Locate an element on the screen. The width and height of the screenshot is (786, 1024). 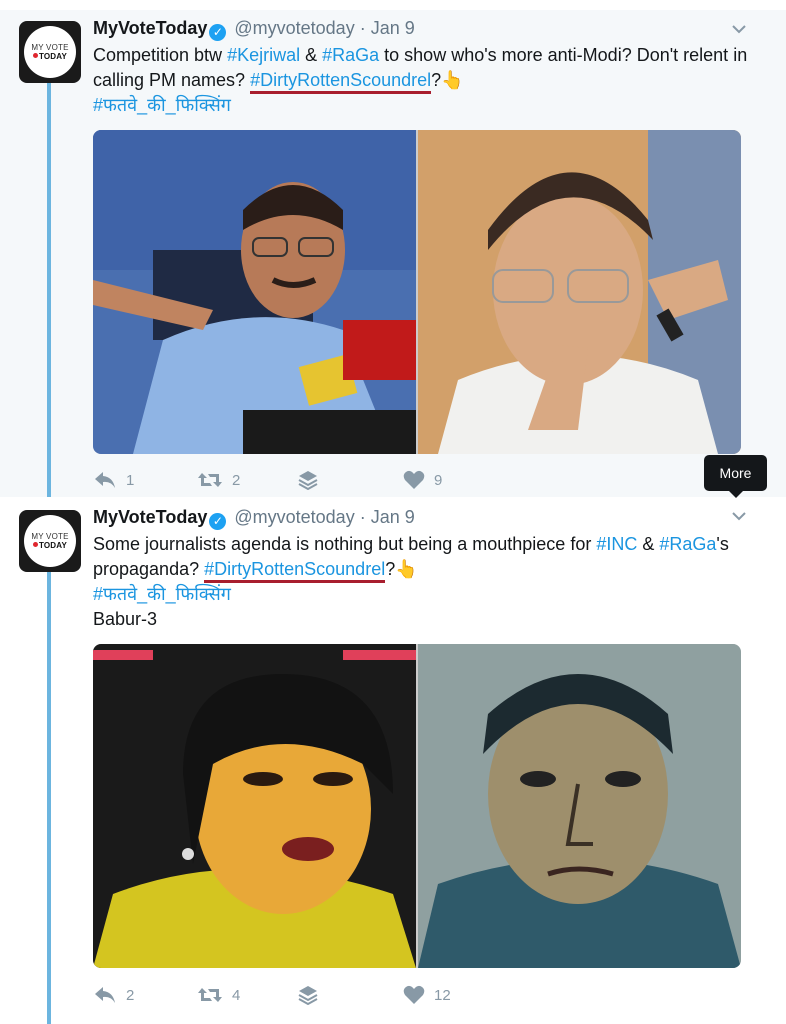
hashtag-link: #INC is located at coordinates (616, 544).